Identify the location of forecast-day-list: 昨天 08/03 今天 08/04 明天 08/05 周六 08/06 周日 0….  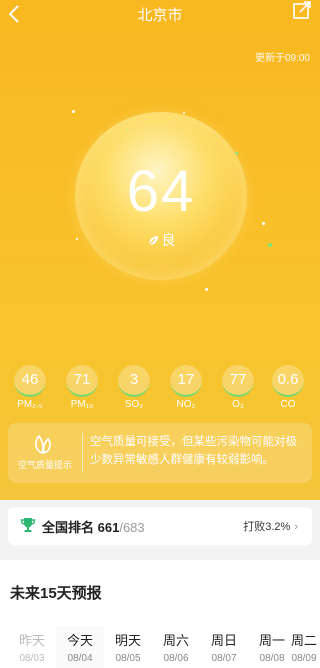
(160, 647).